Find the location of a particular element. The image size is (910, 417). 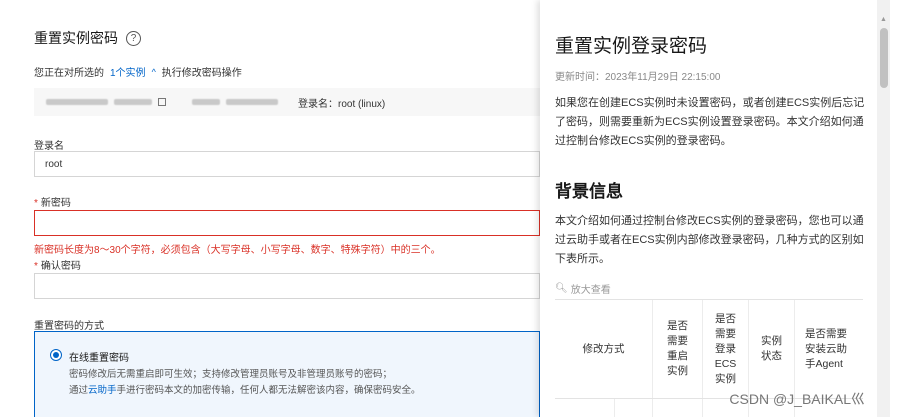

login-name-value: root is located at coordinates (54, 164).